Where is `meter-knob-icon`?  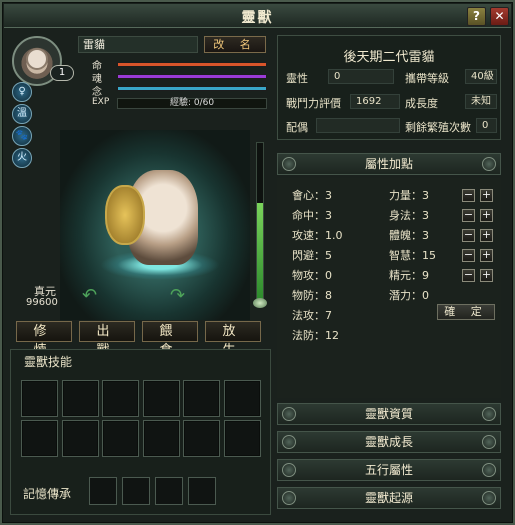
meter-knob-icon is located at coordinates (260, 303).